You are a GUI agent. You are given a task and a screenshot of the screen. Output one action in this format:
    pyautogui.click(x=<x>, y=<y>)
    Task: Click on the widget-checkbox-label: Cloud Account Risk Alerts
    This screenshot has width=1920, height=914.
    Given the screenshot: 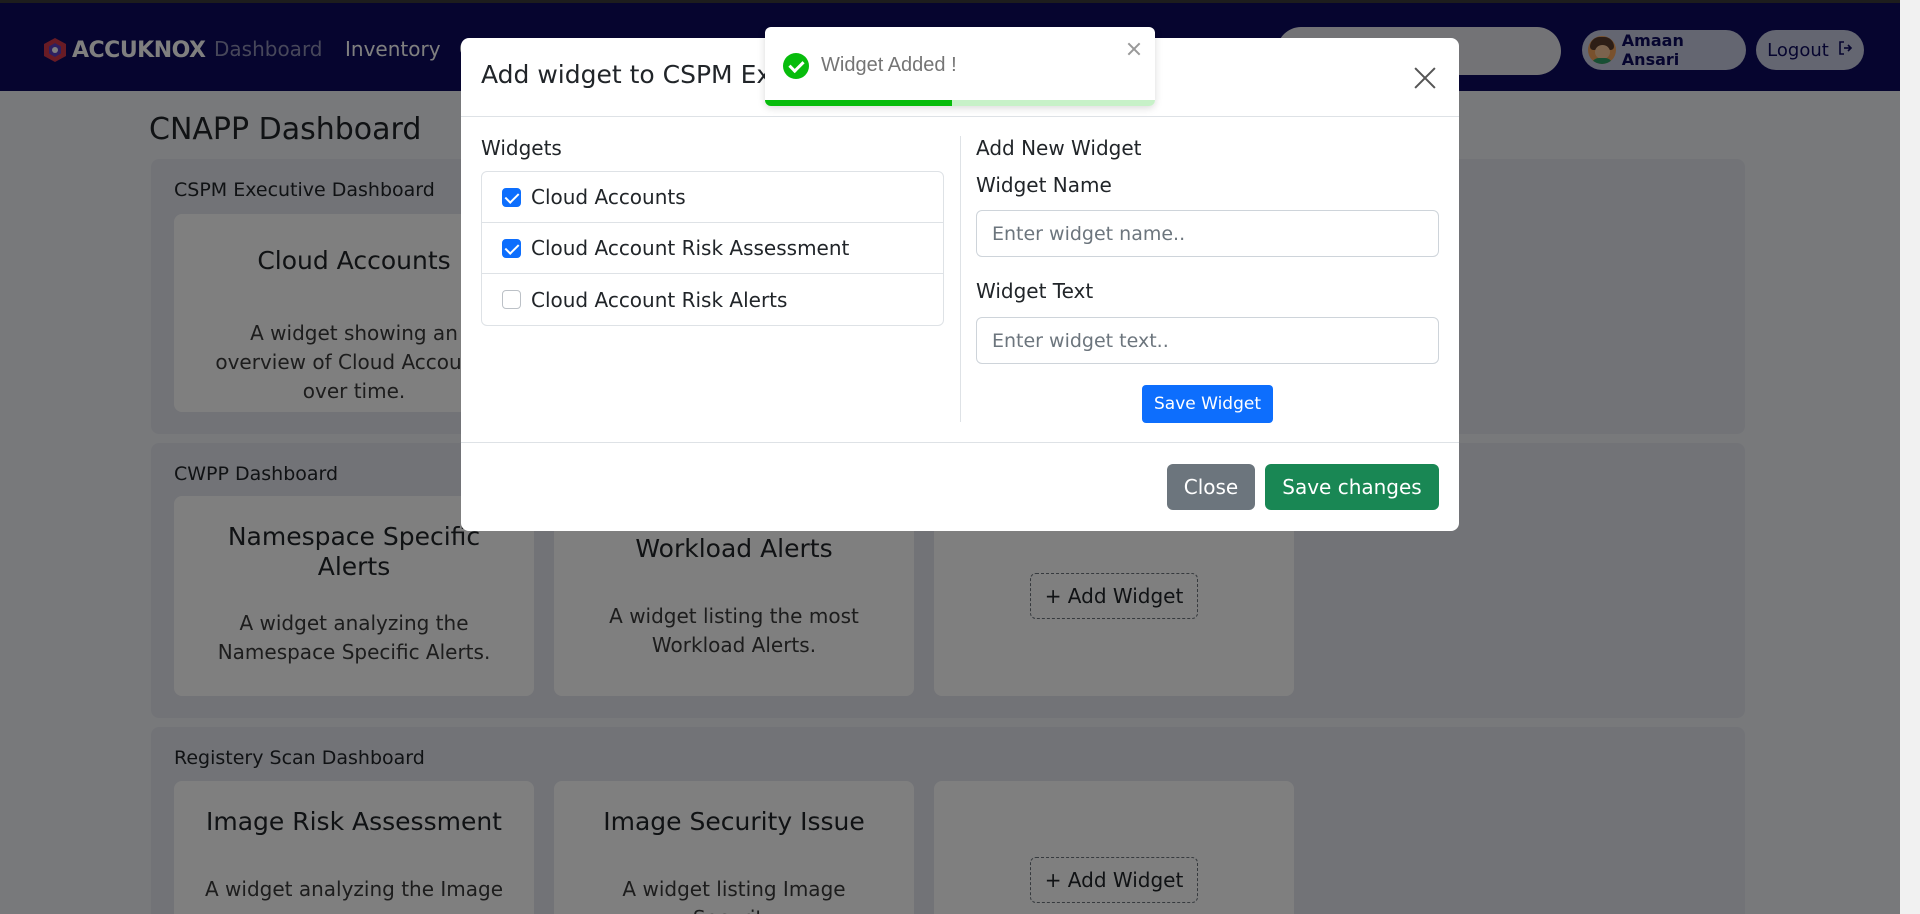 What is the action you would take?
    pyautogui.click(x=659, y=299)
    